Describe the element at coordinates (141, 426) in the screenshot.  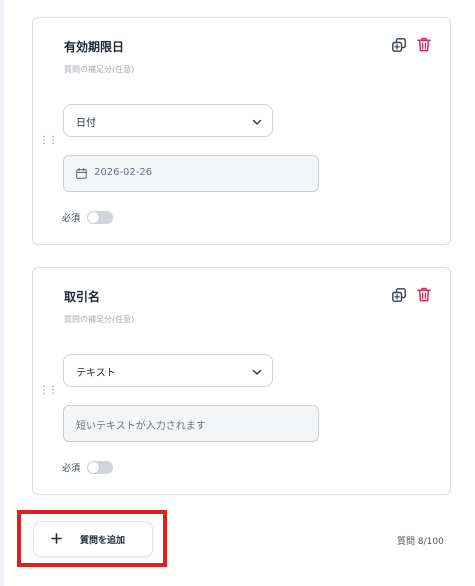
I see `text-preview-value: 短いテキストが入力されます` at that location.